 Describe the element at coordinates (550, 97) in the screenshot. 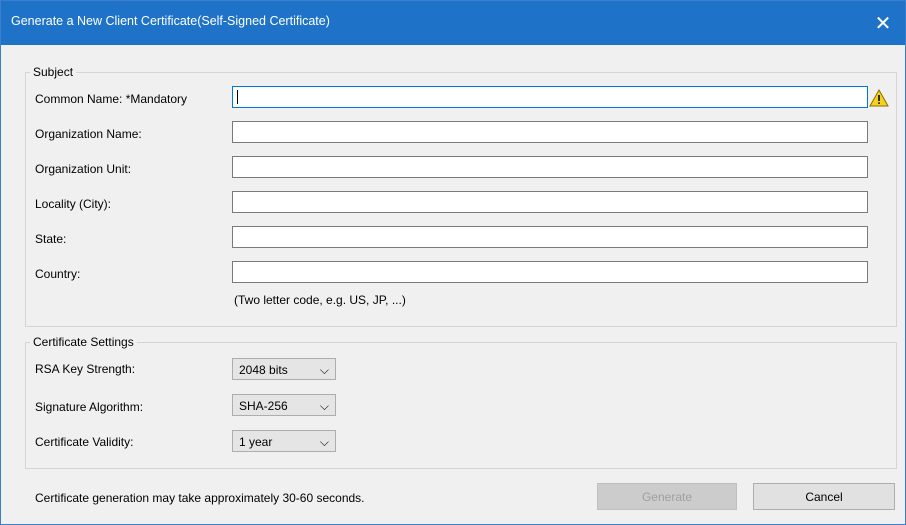

I see `common-name-input` at that location.